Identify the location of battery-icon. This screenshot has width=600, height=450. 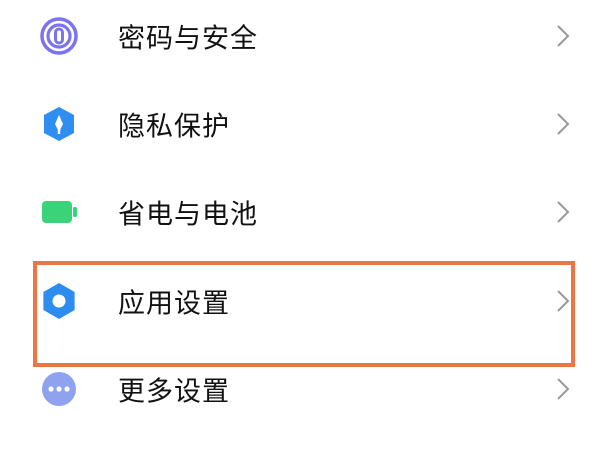
(59, 212).